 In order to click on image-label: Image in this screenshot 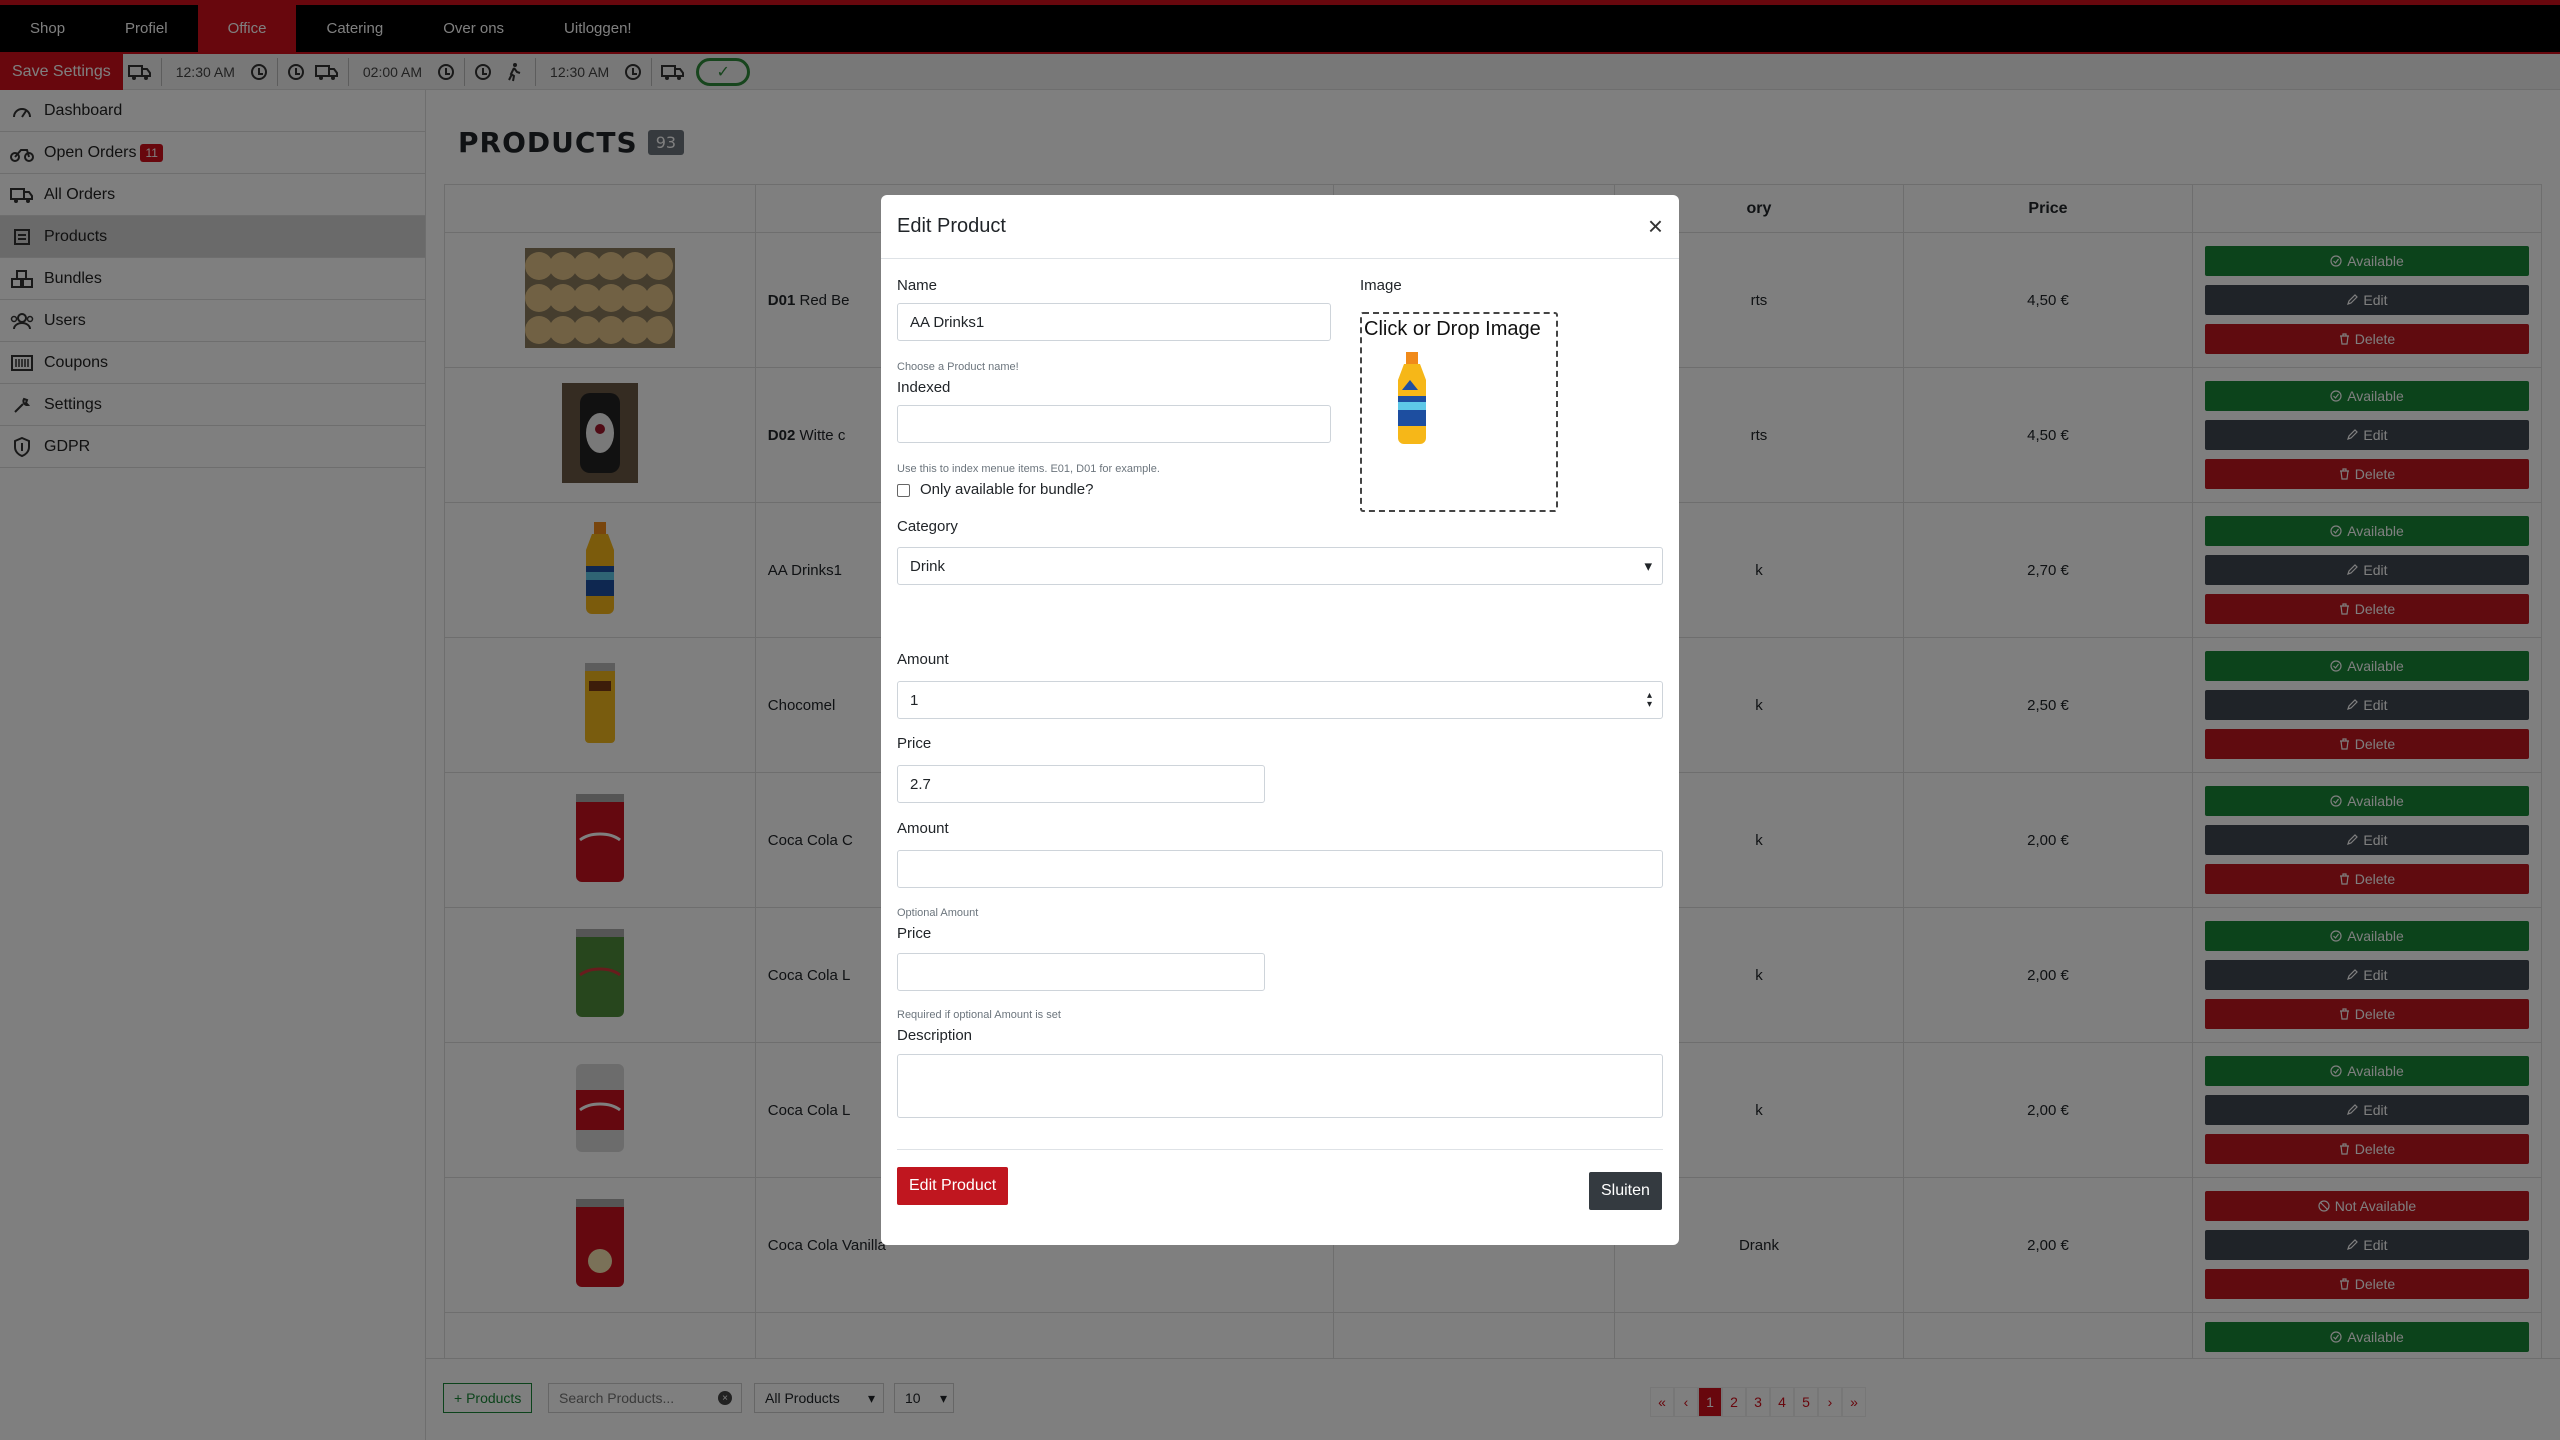, I will do `click(1381, 285)`.